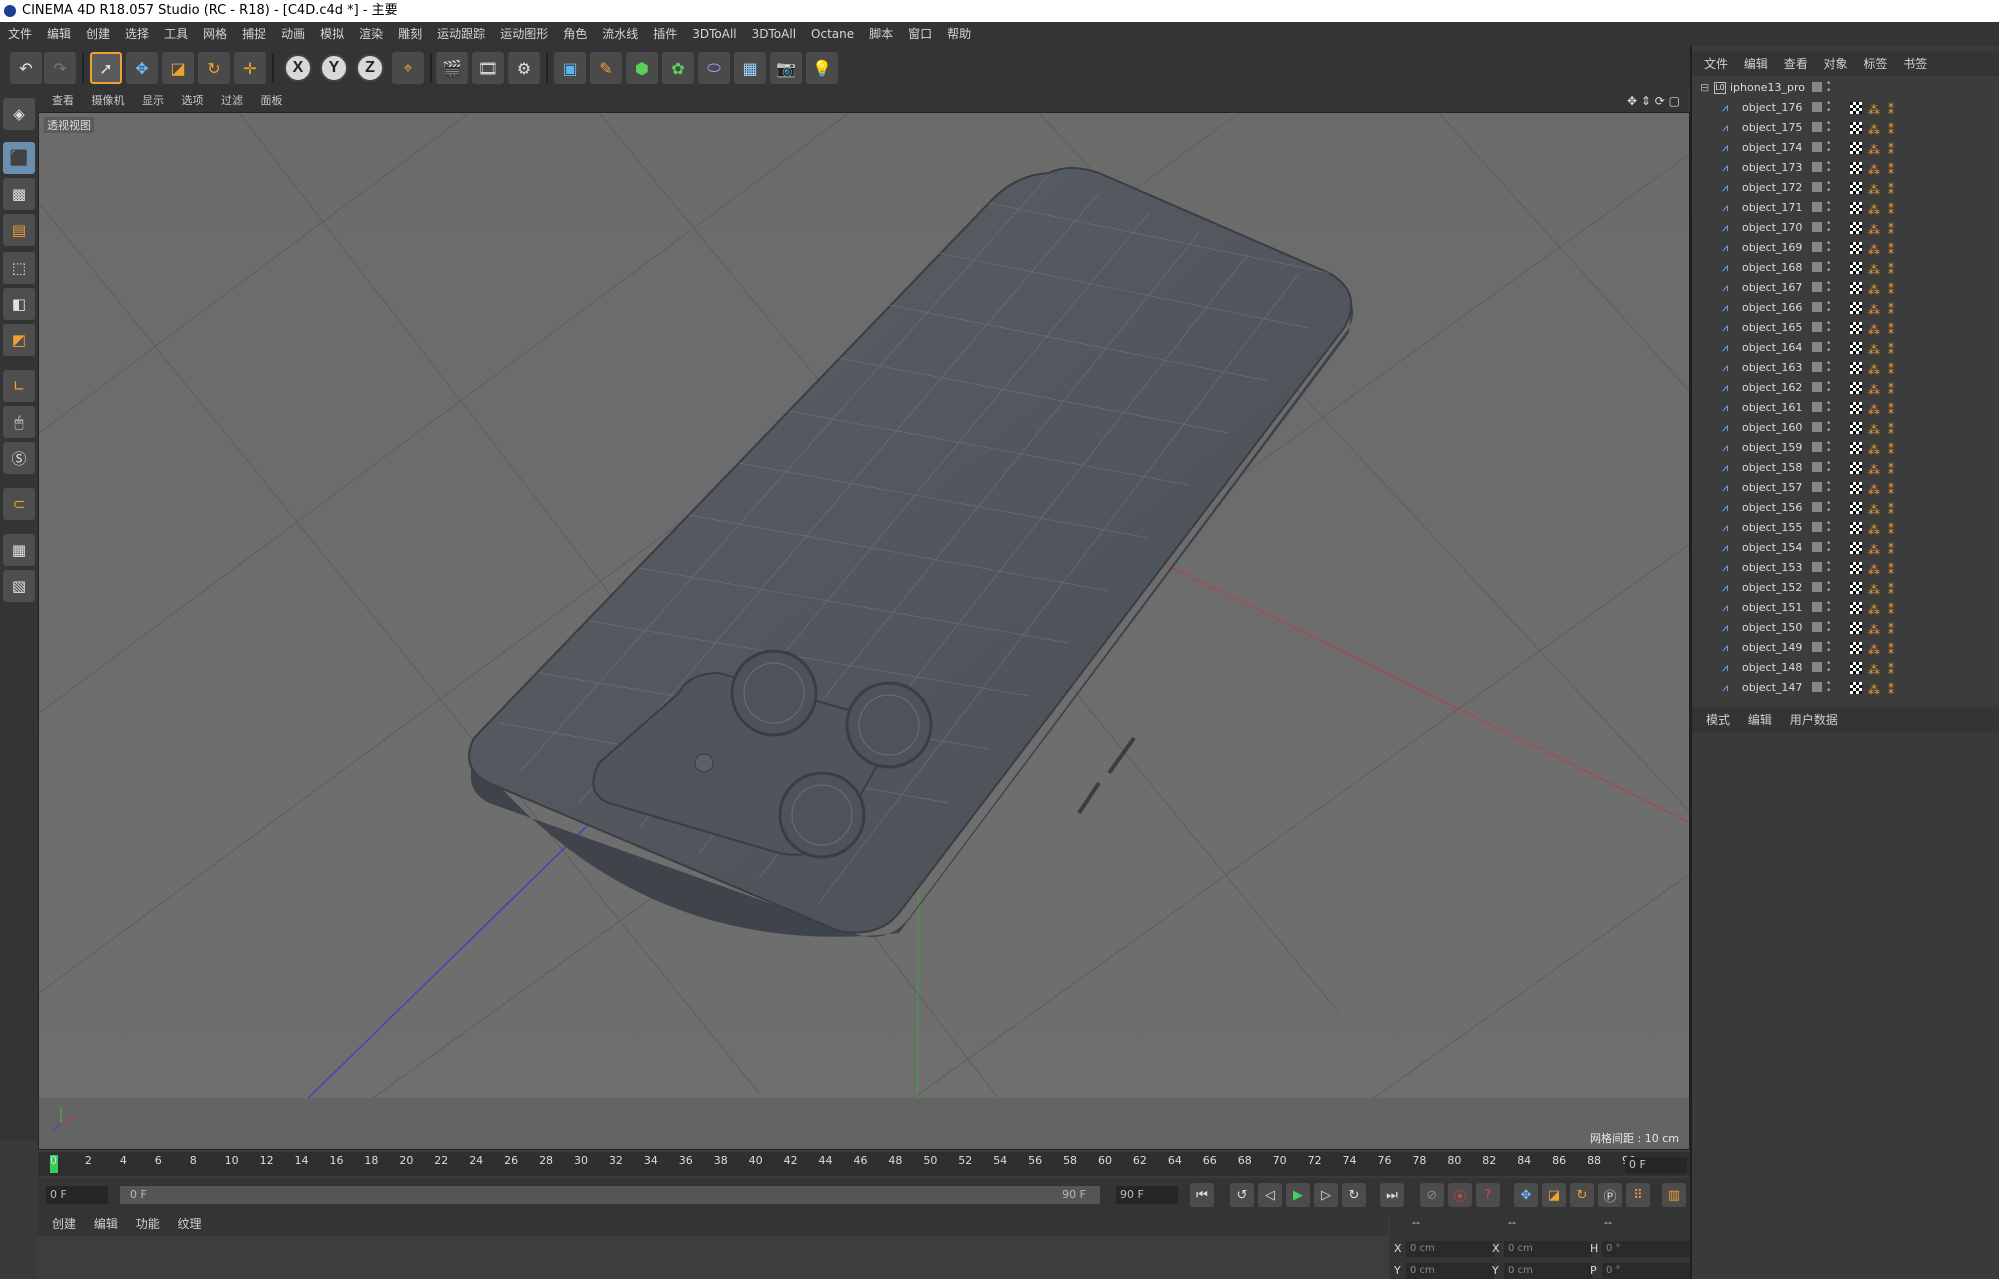  What do you see at coordinates (1202, 1195) in the screenshot?
I see `goto-start-icon: ⏮` at bounding box center [1202, 1195].